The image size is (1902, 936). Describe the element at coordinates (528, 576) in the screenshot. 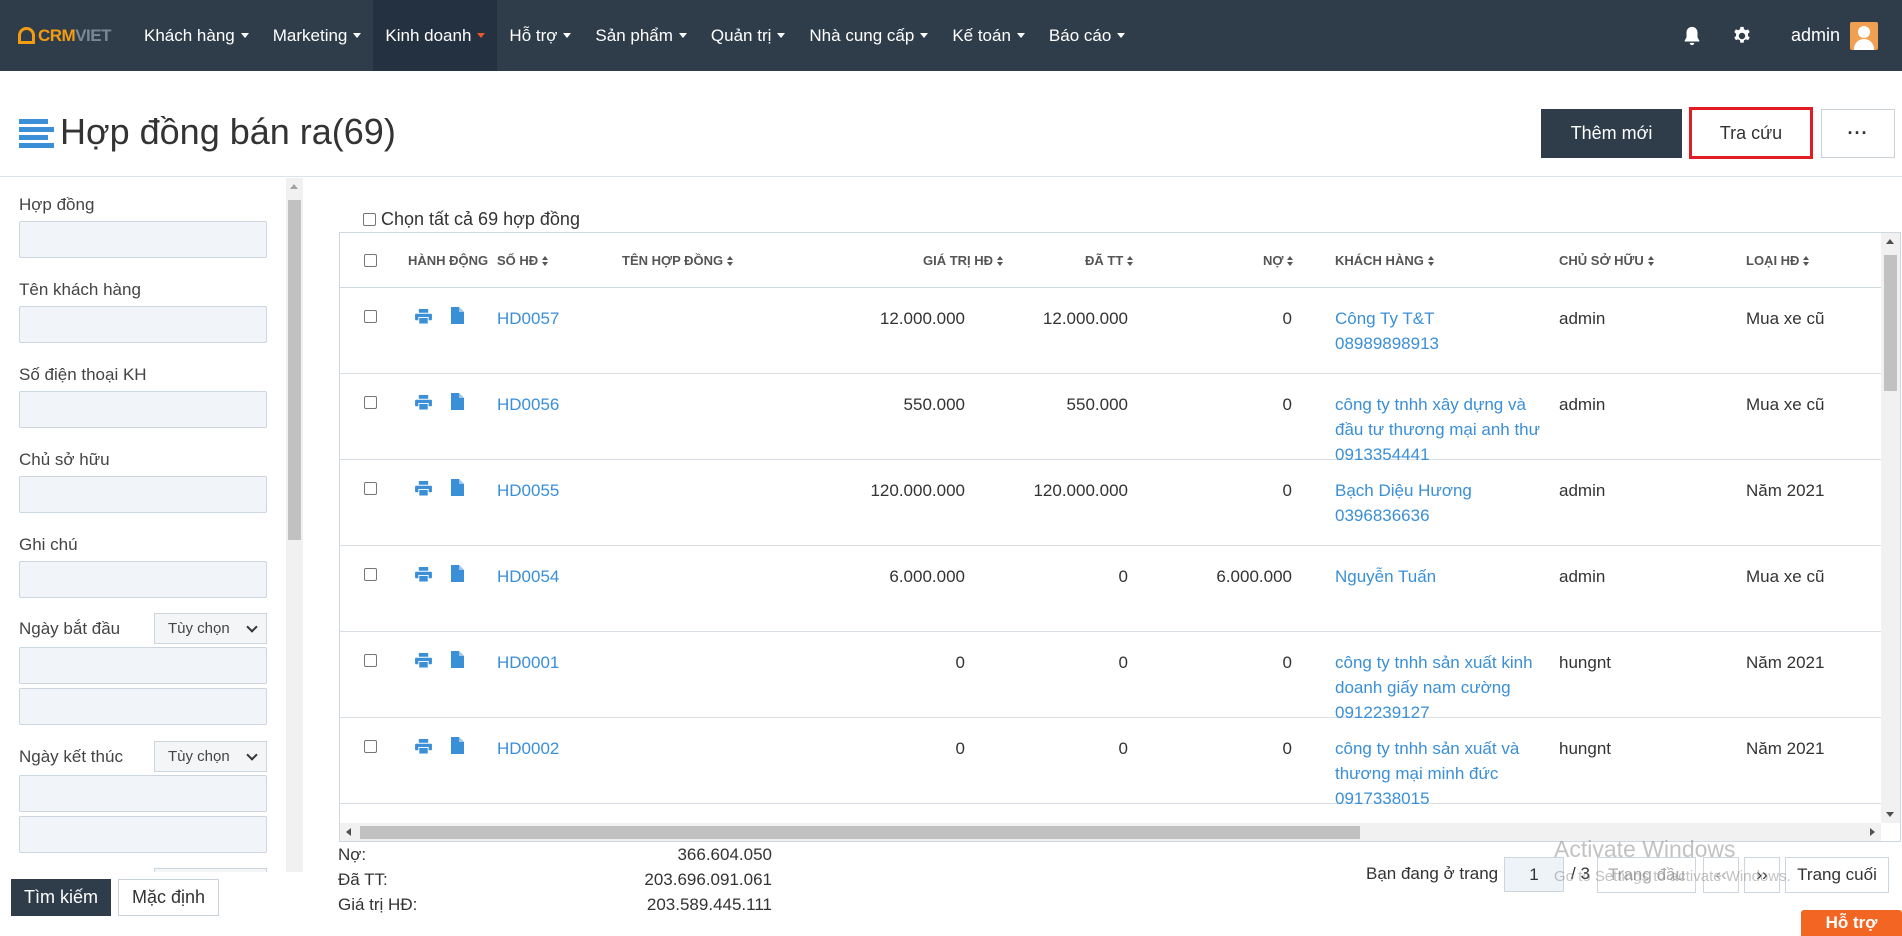

I see `contract-number-link: HD0054` at that location.